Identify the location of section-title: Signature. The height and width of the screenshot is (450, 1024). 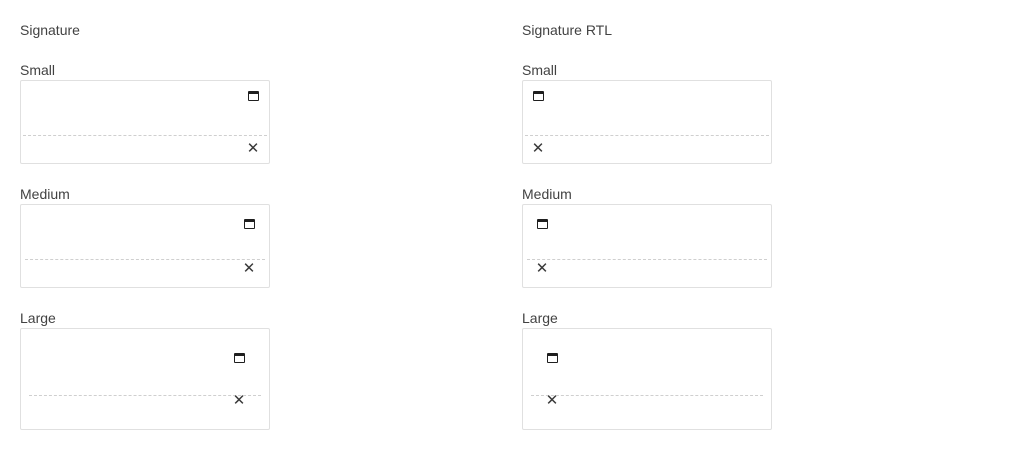
(50, 30).